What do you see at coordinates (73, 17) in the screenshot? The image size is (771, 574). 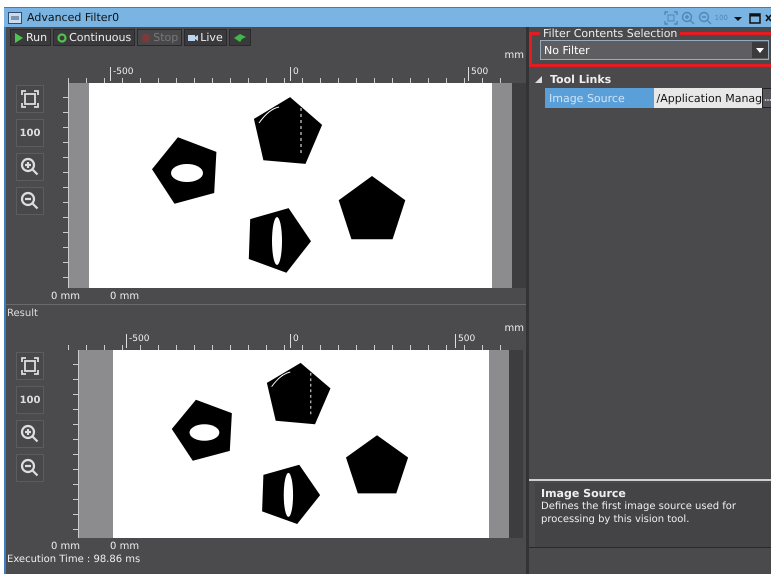 I see `window-title: Advanced Filter0` at bounding box center [73, 17].